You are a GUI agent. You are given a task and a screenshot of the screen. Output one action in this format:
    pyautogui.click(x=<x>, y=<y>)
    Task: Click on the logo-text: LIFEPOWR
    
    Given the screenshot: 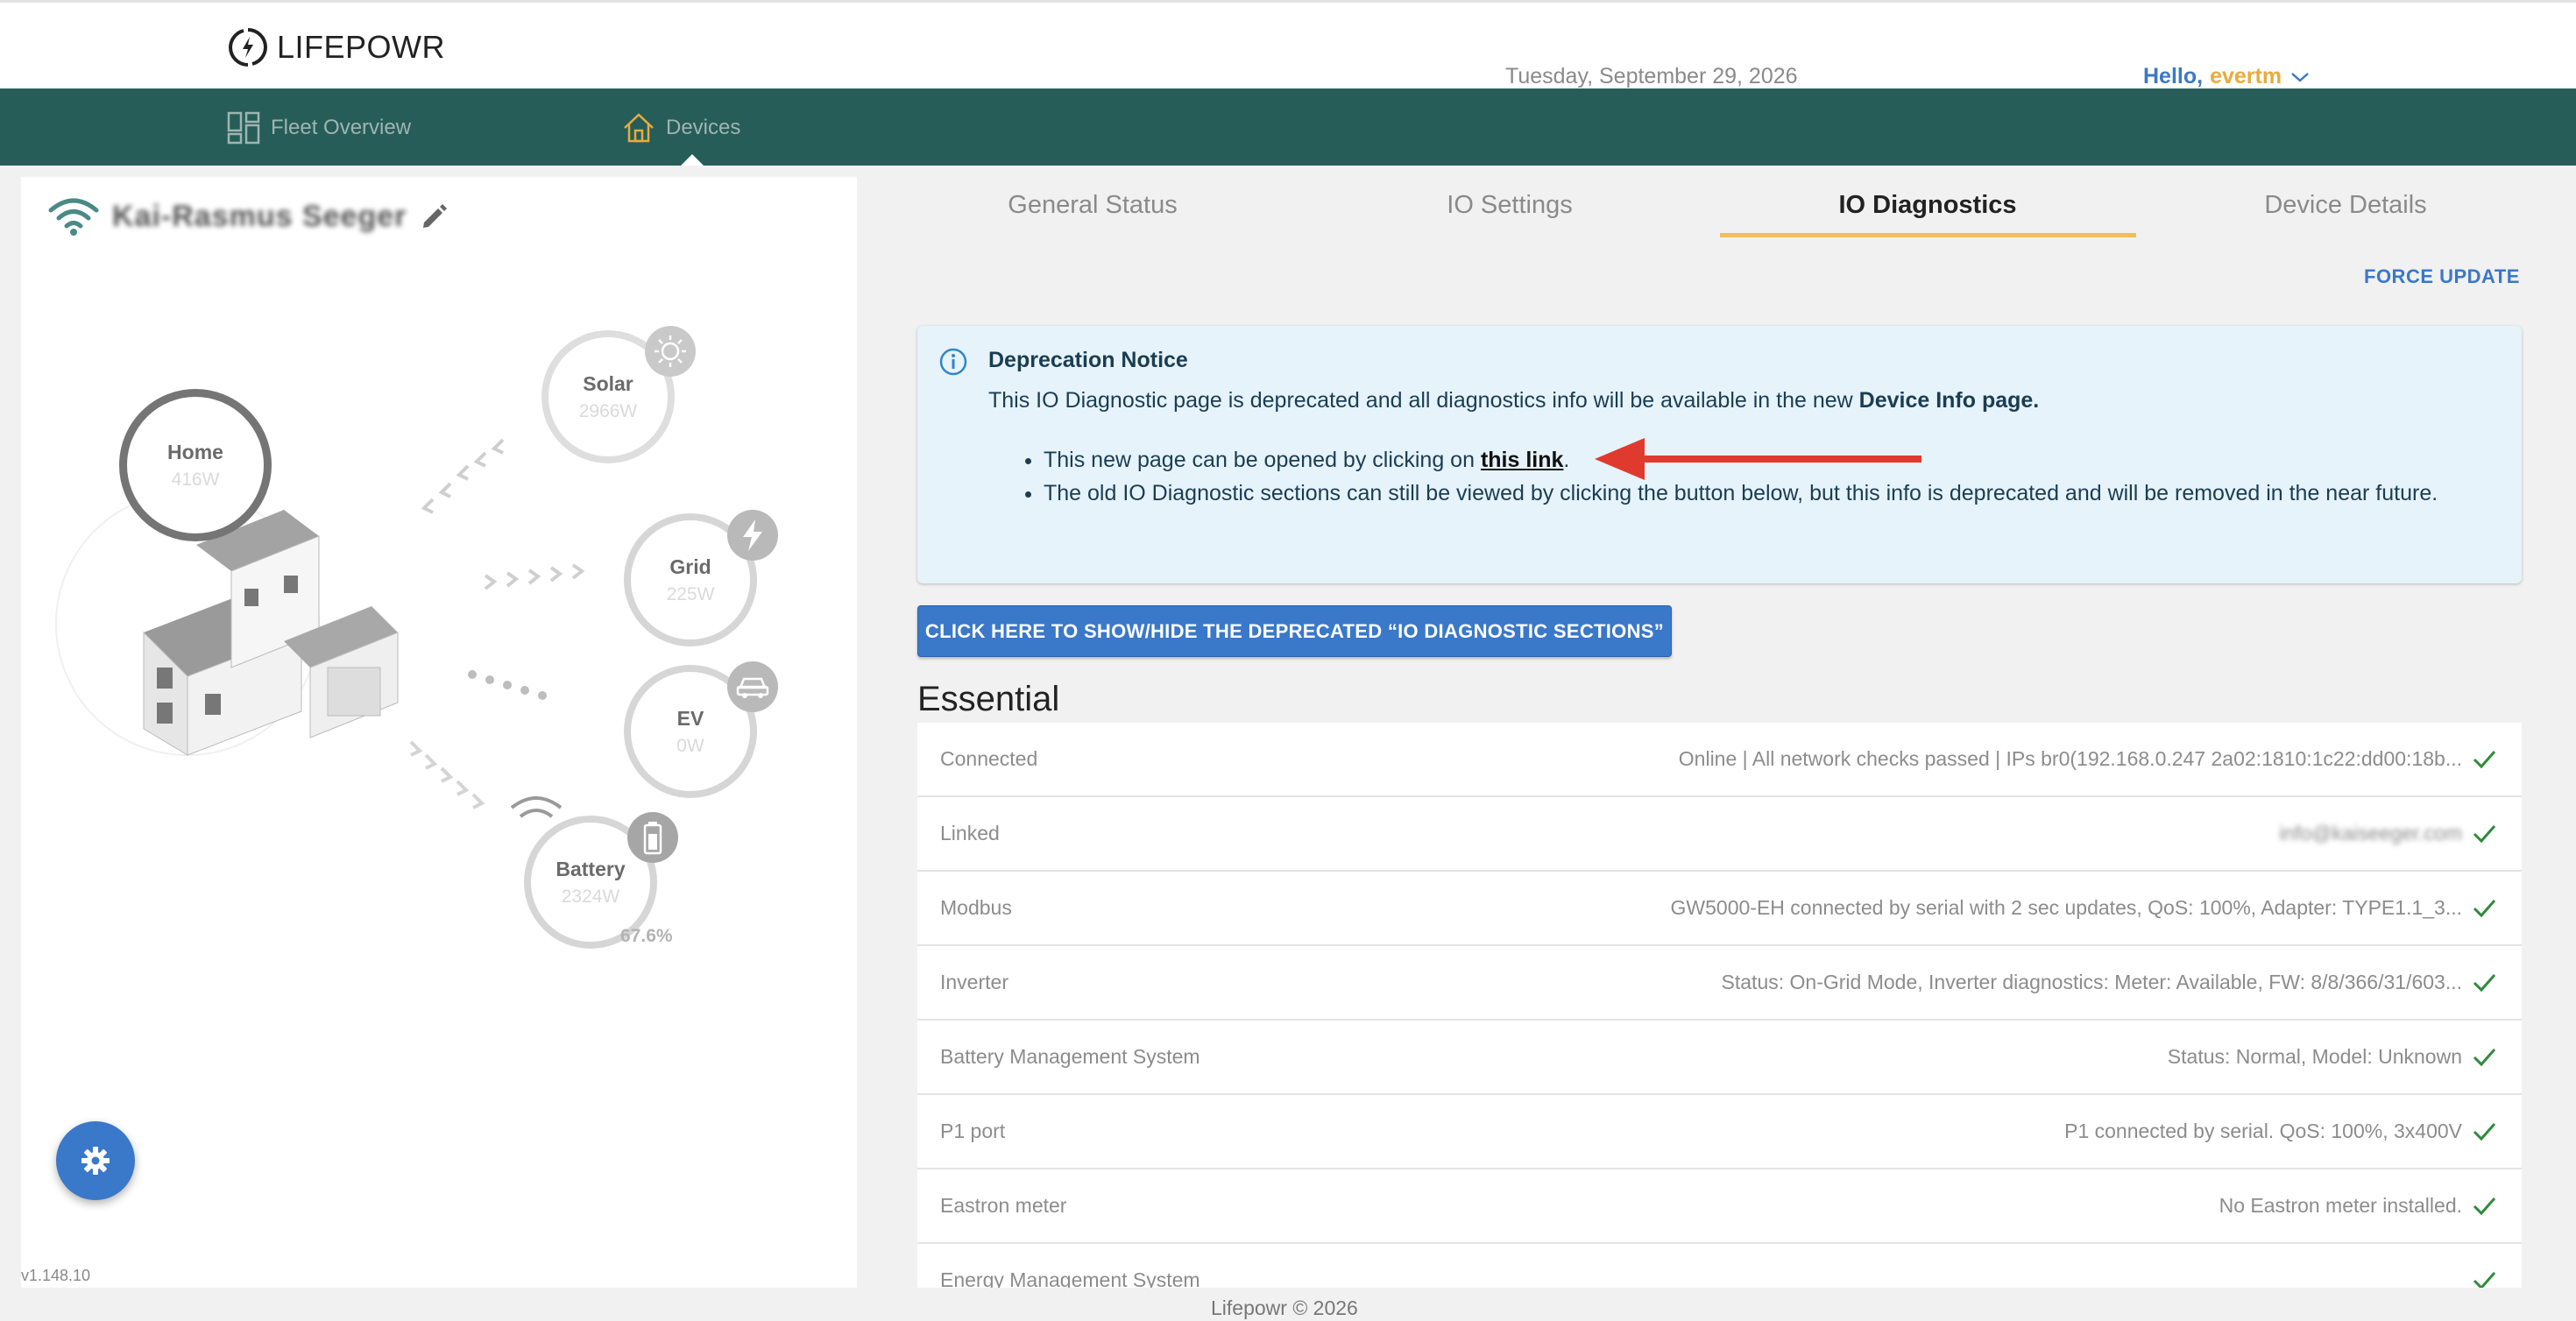 What is the action you would take?
    pyautogui.click(x=361, y=47)
    